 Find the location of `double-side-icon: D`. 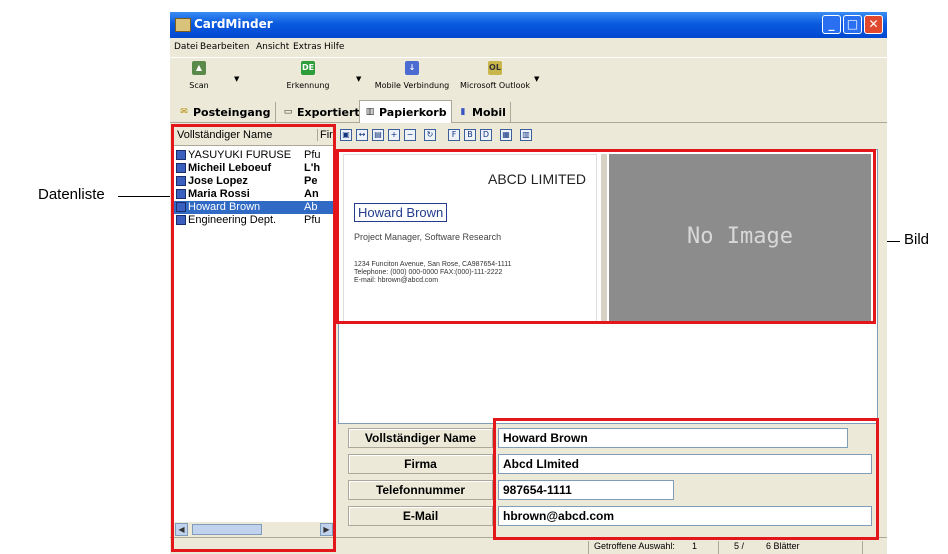

double-side-icon: D is located at coordinates (486, 135).